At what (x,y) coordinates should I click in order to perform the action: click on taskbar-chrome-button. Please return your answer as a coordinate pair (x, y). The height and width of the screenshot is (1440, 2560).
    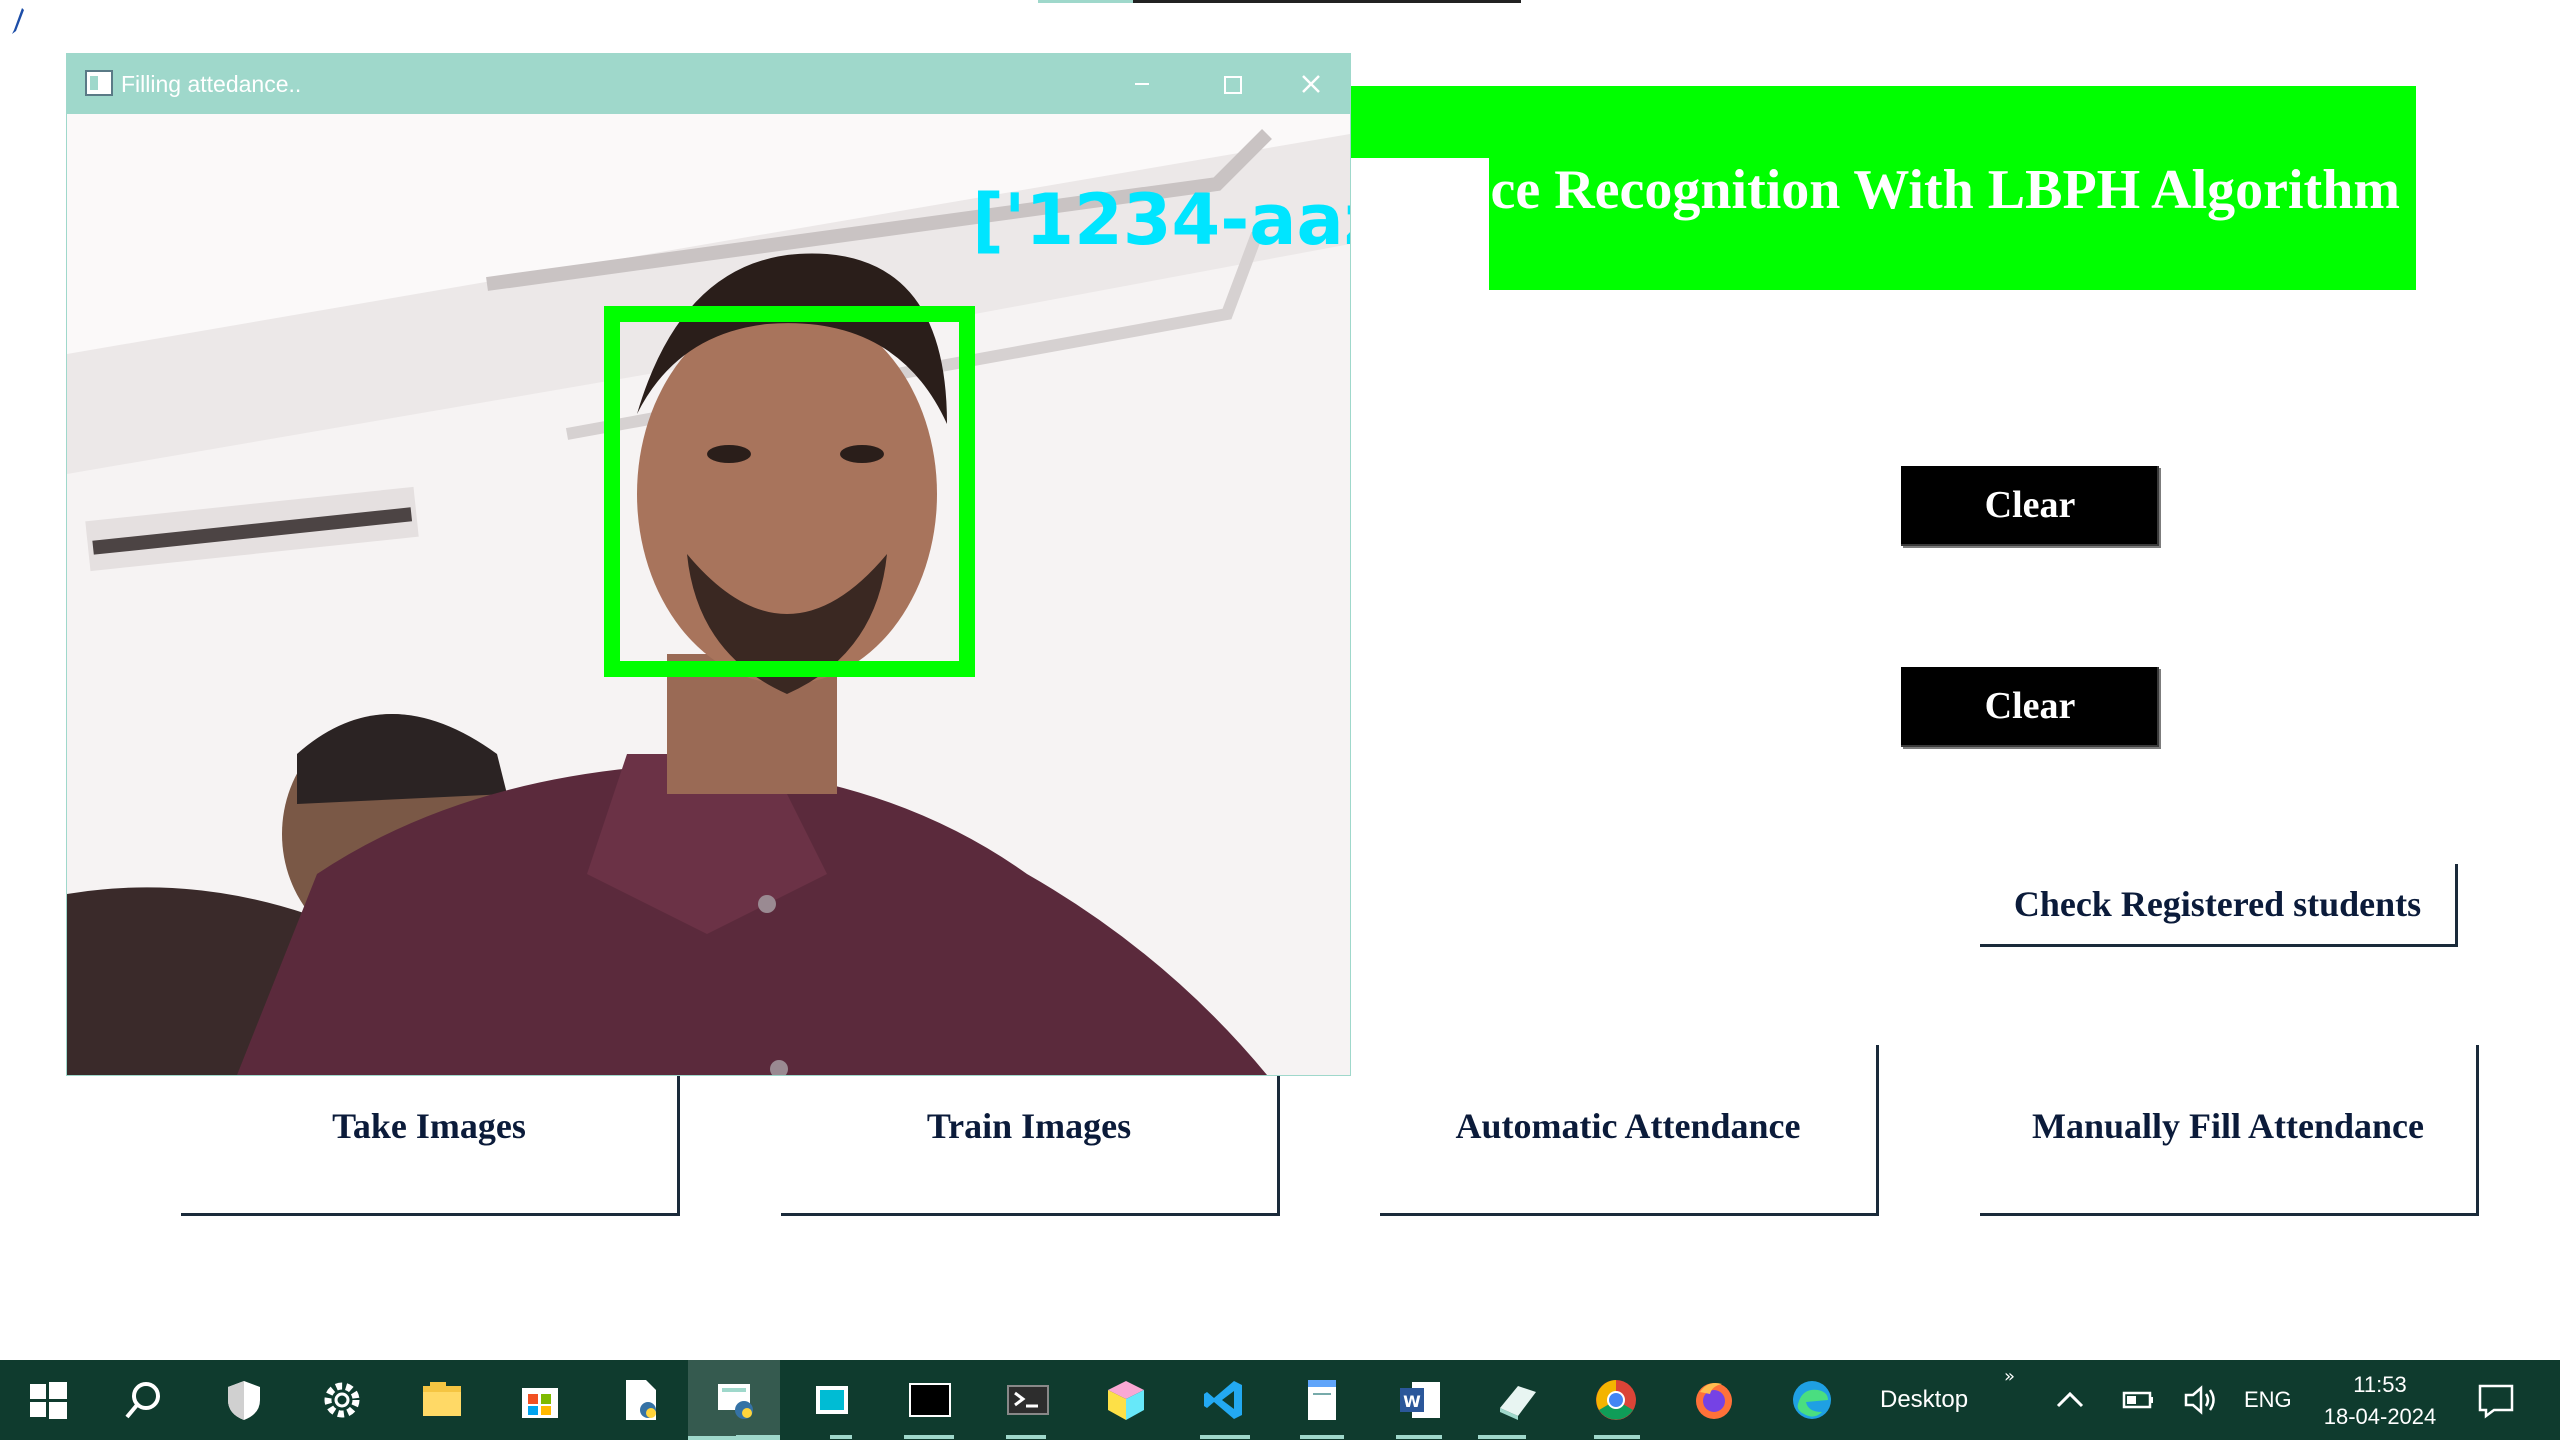
    Looking at the image, I should click on (1616, 1400).